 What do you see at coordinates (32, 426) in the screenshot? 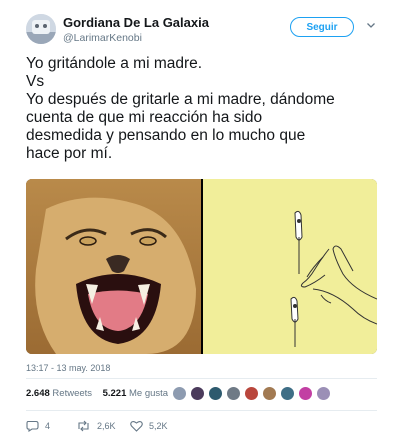
I see `reply-icon` at bounding box center [32, 426].